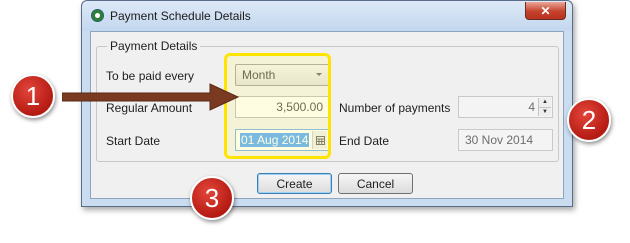 The height and width of the screenshot is (243, 630). I want to click on create-button: Create, so click(294, 183).